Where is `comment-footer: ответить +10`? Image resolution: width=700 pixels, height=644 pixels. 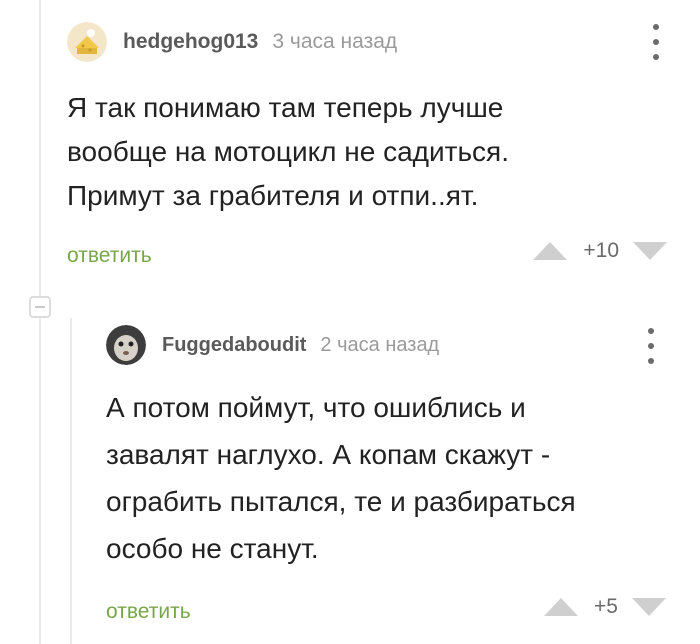 comment-footer: ответить +10 is located at coordinates (372, 256).